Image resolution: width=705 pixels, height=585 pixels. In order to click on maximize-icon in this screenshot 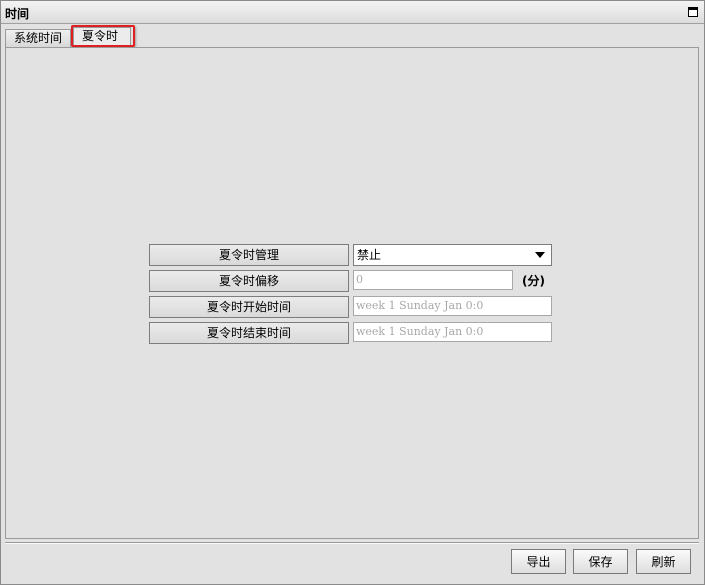, I will do `click(693, 12)`.